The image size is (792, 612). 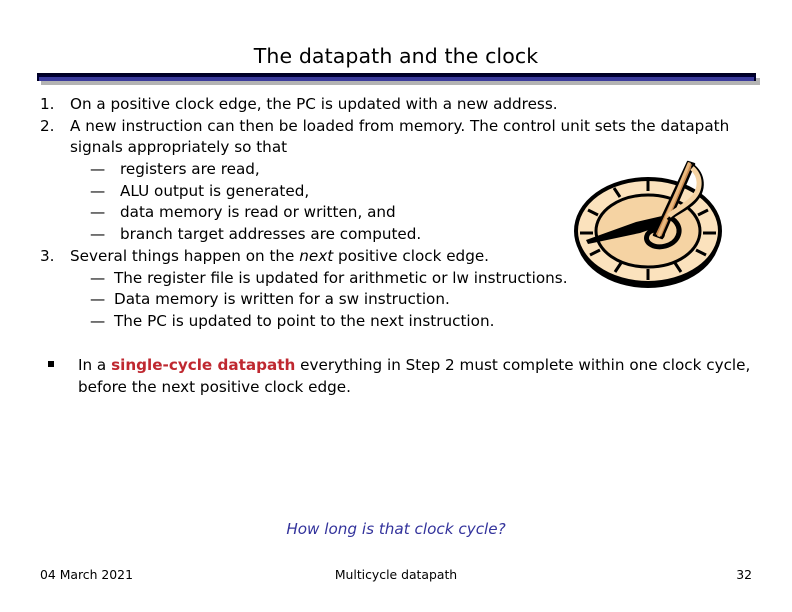 What do you see at coordinates (744, 574) in the screenshot?
I see `footer-page-number: 32` at bounding box center [744, 574].